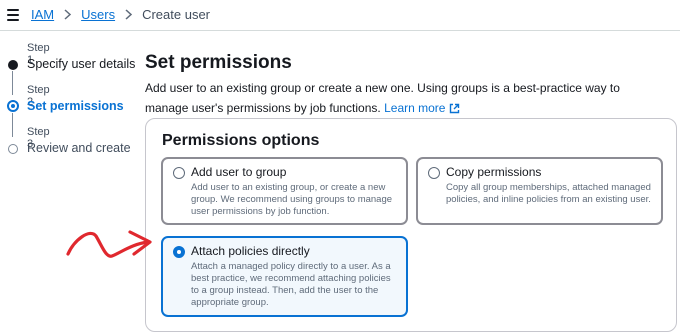 The image size is (680, 336). Describe the element at coordinates (42, 14) in the screenshot. I see `breadcrumb-iam: IAM` at that location.